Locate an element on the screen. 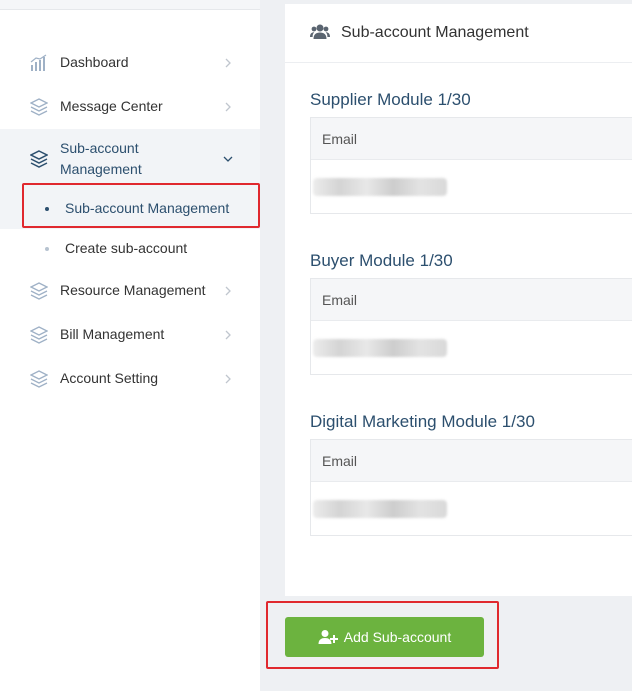 This screenshot has width=632, height=691. bar-chart-icon is located at coordinates (39, 63).